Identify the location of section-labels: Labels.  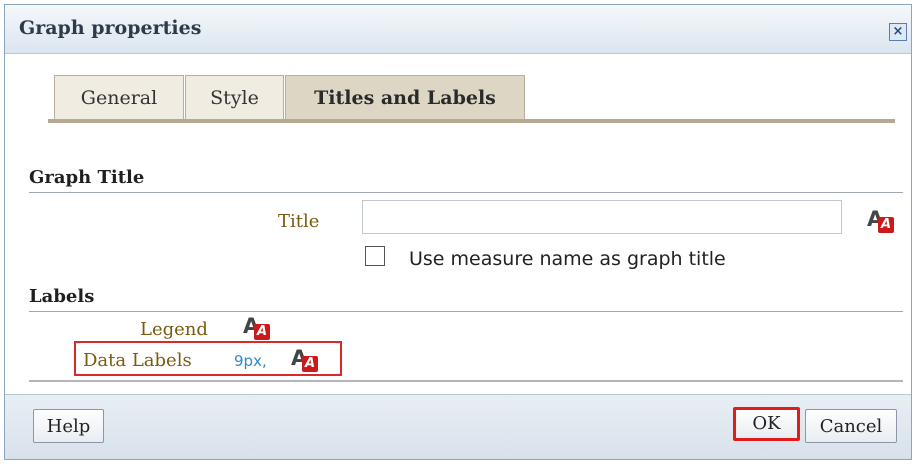
(466, 299).